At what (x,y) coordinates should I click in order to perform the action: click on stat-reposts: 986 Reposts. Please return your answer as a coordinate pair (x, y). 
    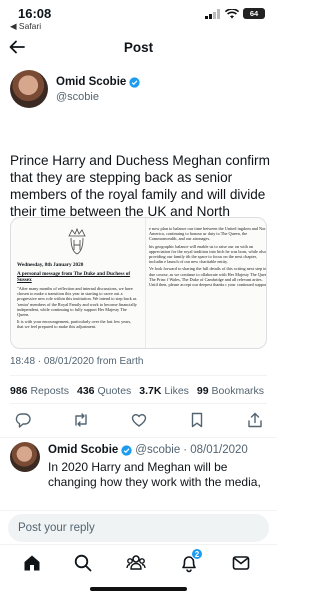
    Looking at the image, I should click on (39, 391).